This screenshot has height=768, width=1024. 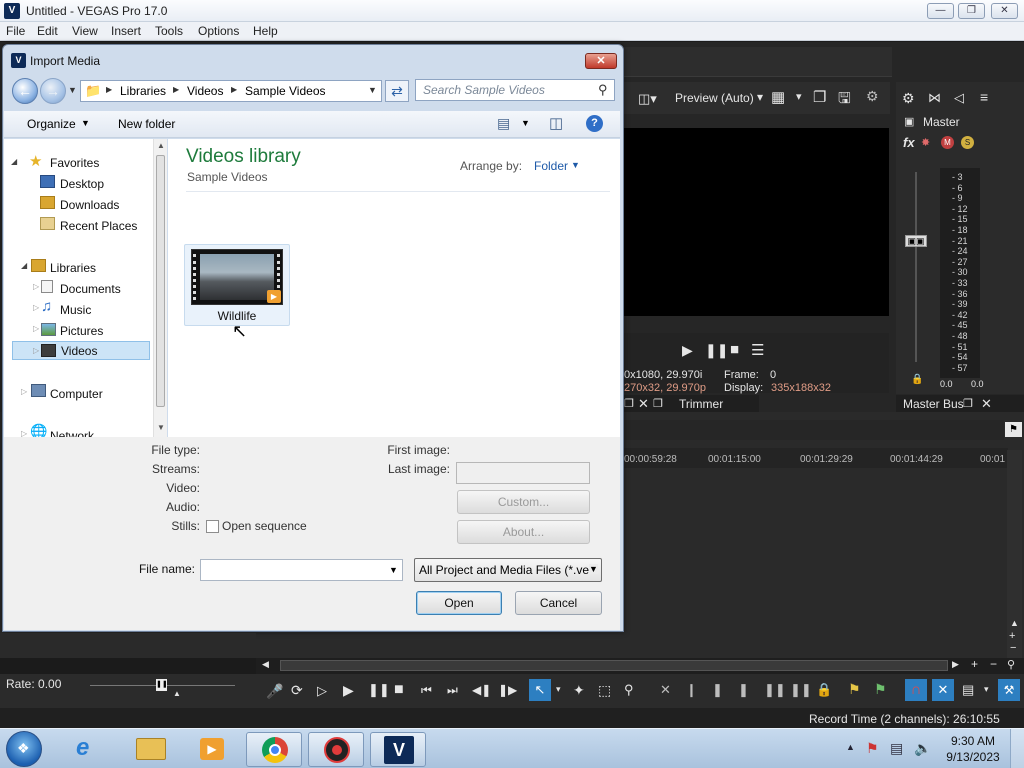 What do you see at coordinates (85, 31) in the screenshot?
I see `menu-view: View` at bounding box center [85, 31].